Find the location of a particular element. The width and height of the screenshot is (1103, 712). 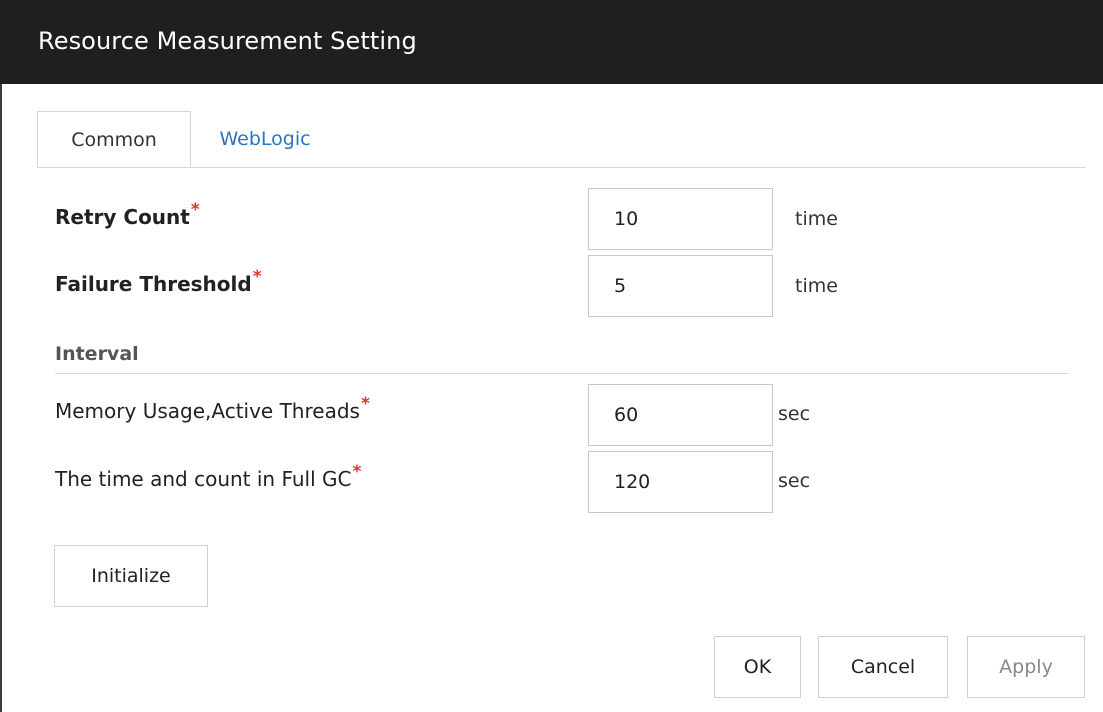

tab-common: Common is located at coordinates (114, 139).